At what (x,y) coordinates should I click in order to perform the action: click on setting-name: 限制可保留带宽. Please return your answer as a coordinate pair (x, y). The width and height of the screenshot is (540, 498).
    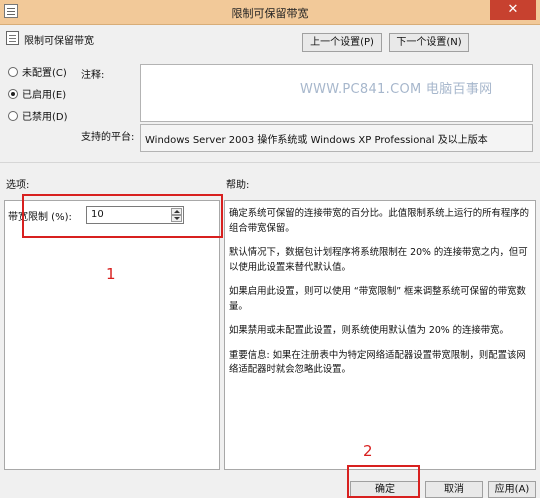
    Looking at the image, I should click on (59, 41).